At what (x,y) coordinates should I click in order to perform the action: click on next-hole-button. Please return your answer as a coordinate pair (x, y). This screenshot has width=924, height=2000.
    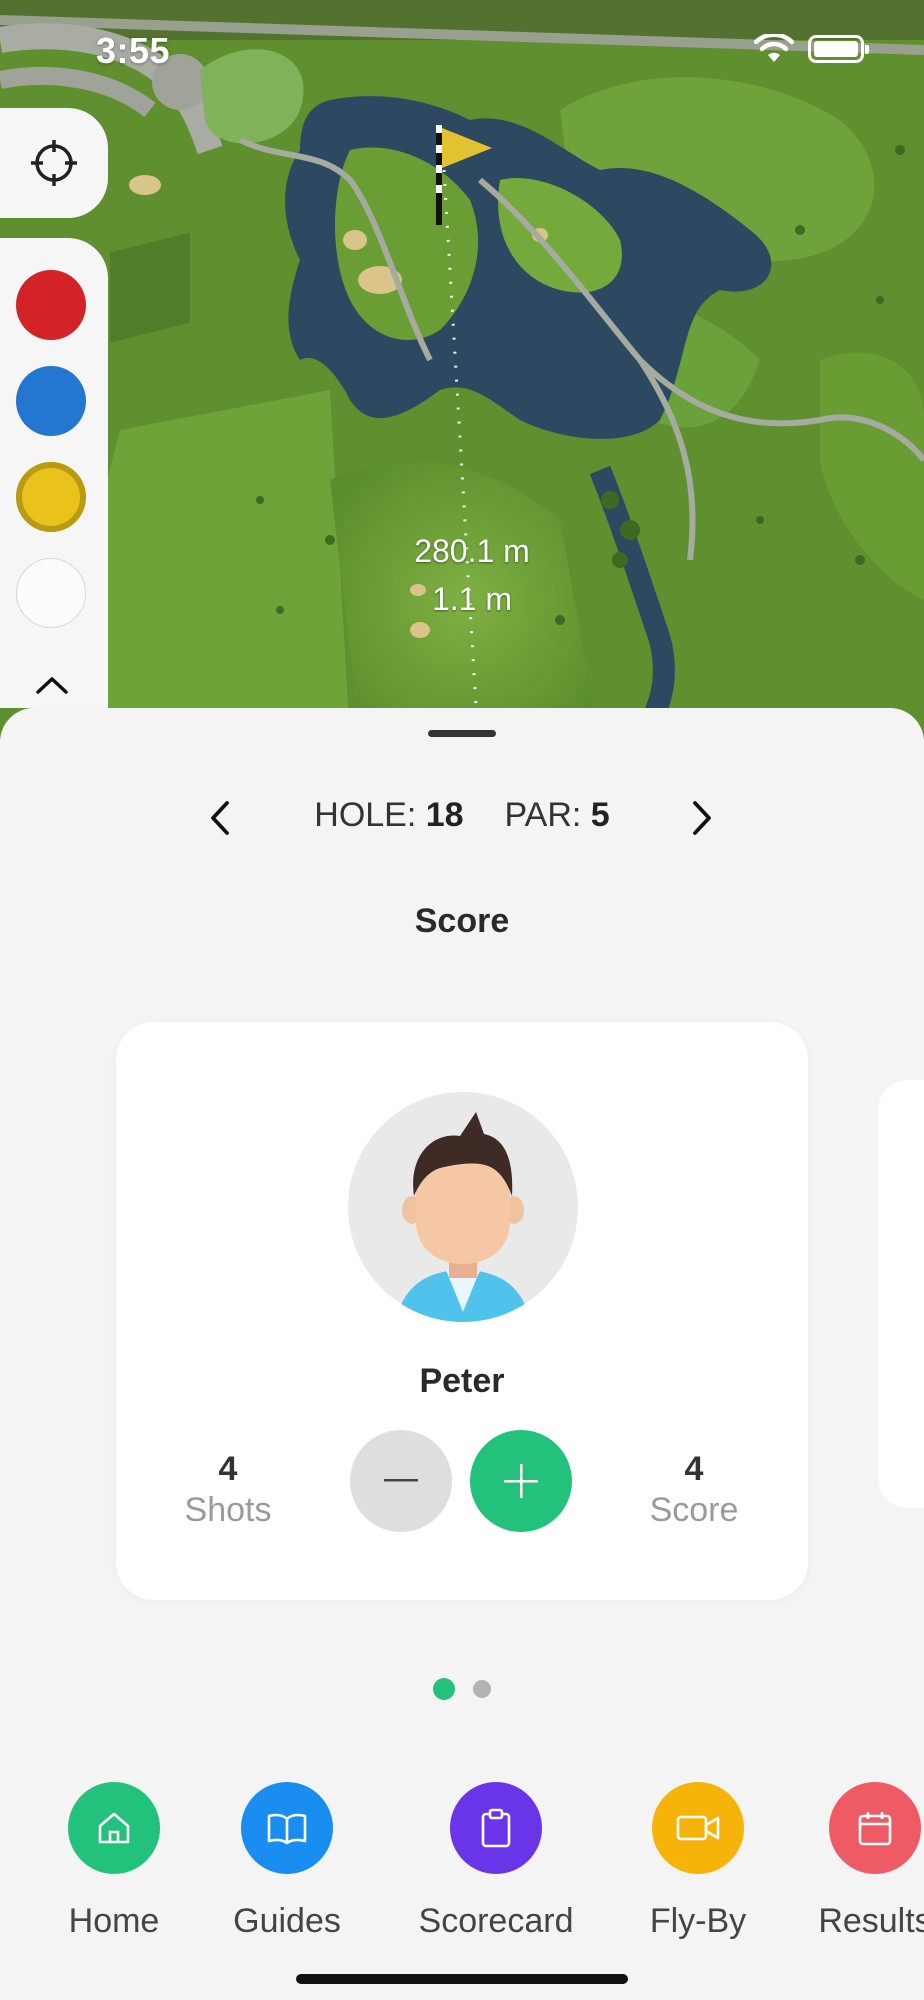
    Looking at the image, I should click on (702, 818).